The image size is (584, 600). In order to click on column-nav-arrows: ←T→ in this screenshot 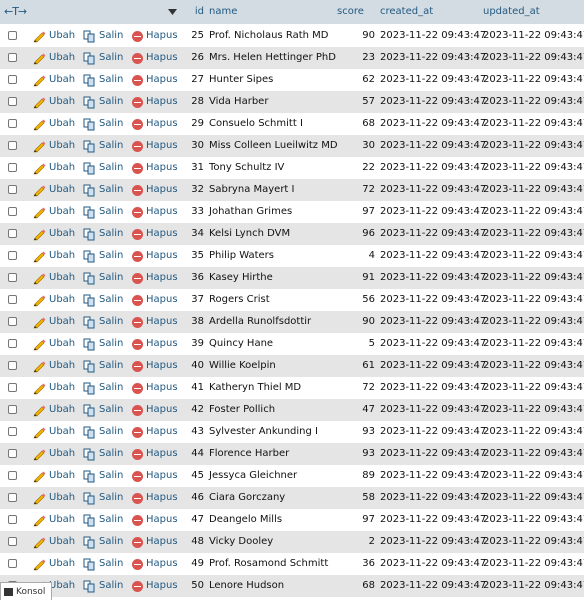, I will do `click(15, 12)`.